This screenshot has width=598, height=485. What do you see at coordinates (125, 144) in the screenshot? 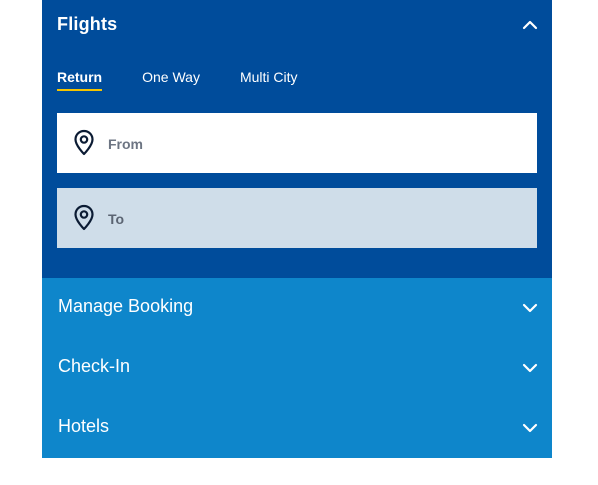
I see `from-field-placeholder: From` at bounding box center [125, 144].